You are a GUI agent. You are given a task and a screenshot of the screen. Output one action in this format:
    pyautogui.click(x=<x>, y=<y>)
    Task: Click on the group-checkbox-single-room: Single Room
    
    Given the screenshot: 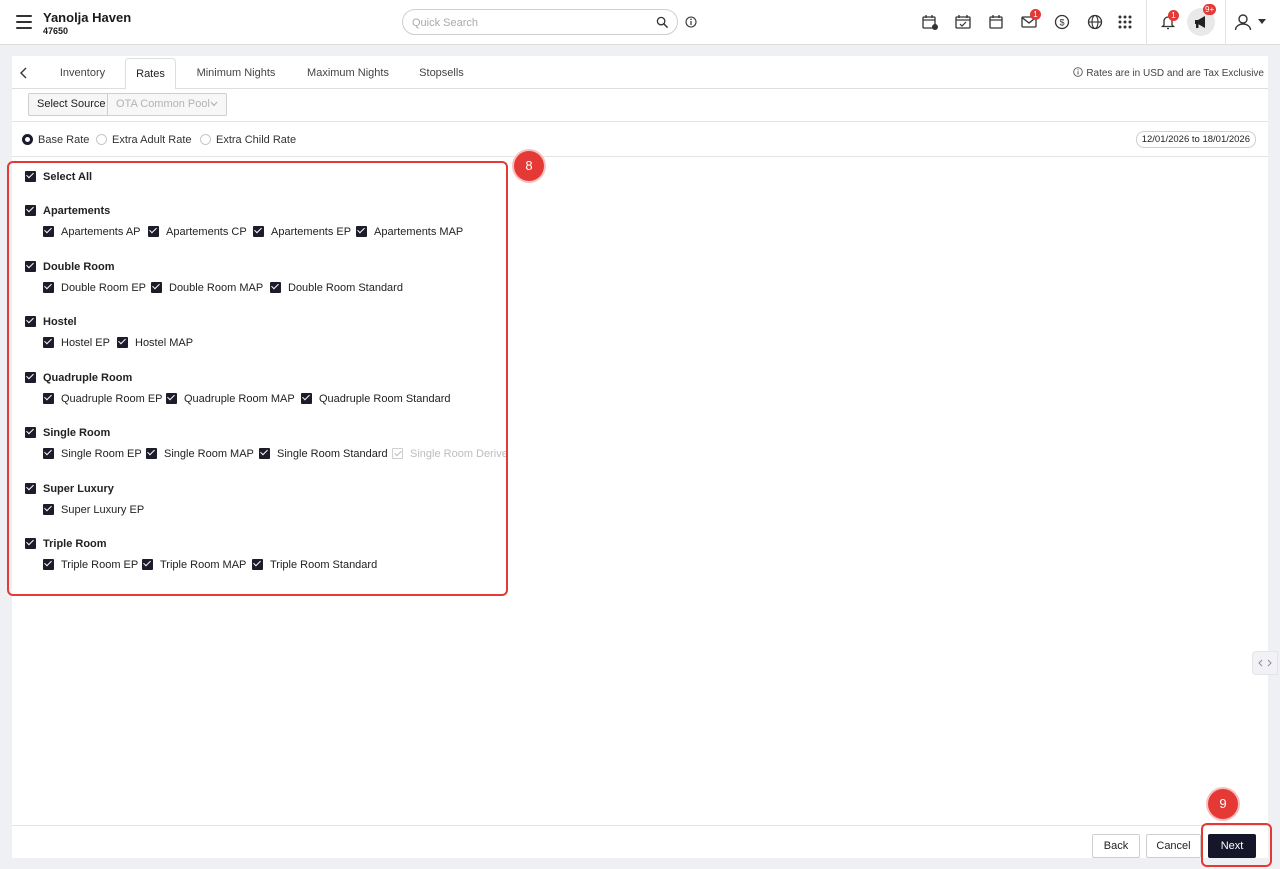 What is the action you would take?
    pyautogui.click(x=67, y=433)
    